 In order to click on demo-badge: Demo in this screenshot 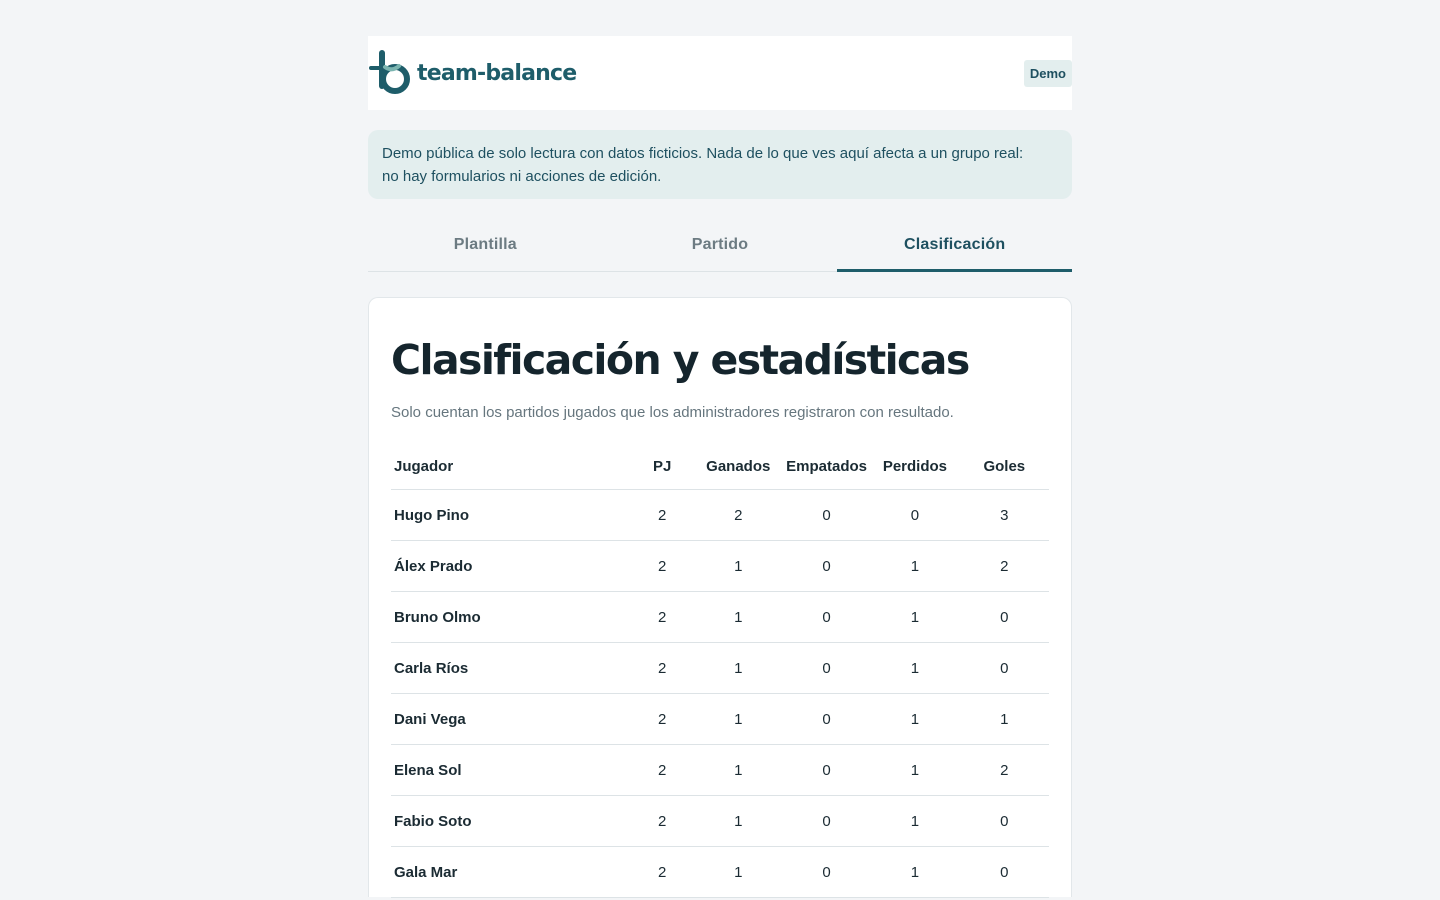, I will do `click(1047, 73)`.